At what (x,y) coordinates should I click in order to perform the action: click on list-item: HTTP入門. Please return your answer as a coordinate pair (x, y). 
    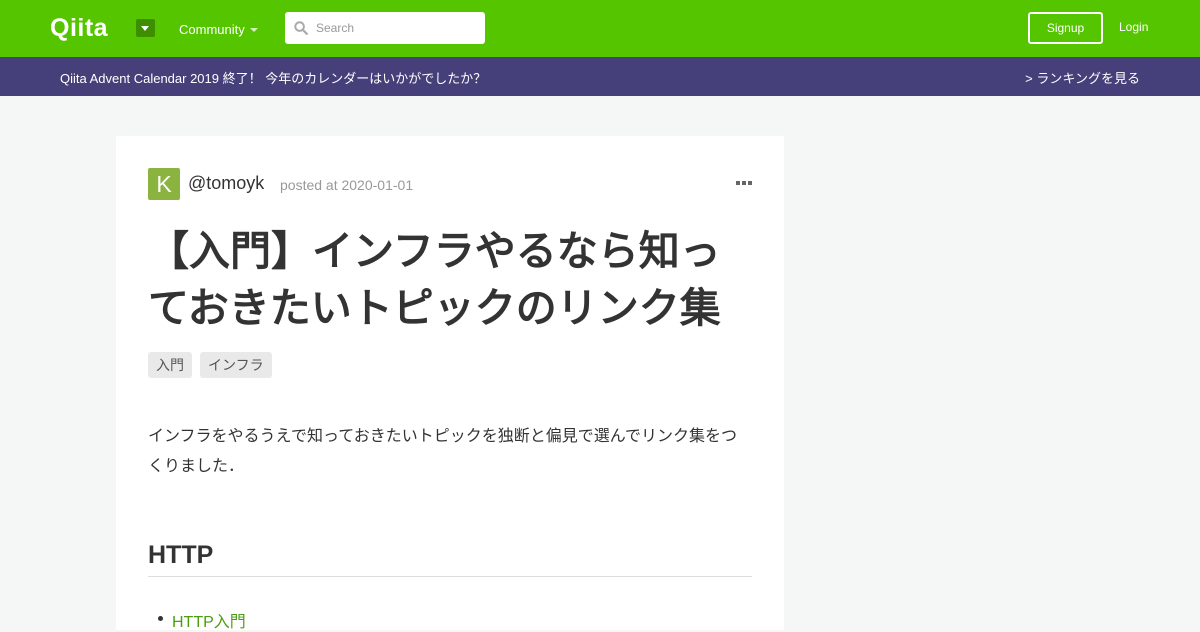
    Looking at the image, I should click on (202, 620).